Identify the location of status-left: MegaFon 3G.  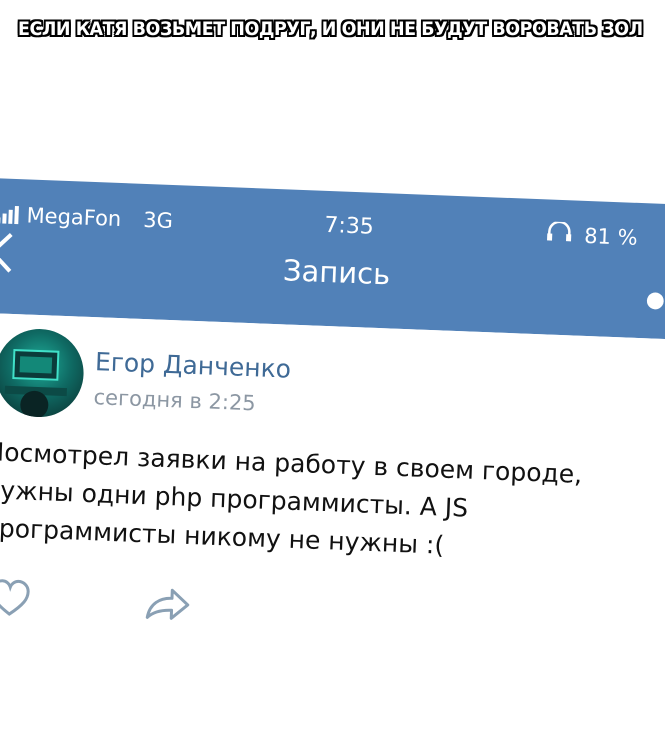
(86, 217).